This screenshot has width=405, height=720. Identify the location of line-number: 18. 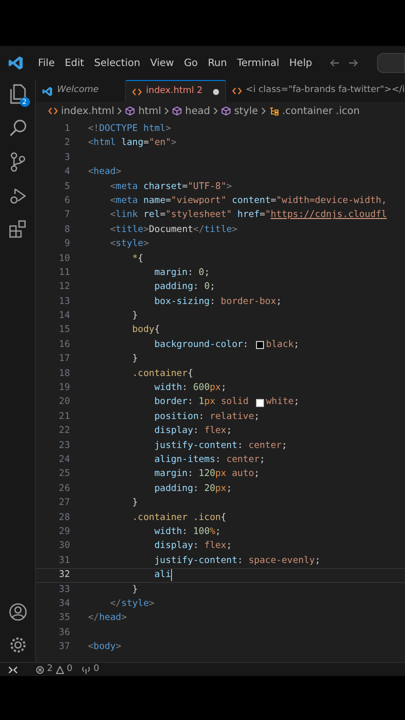
(64, 373).